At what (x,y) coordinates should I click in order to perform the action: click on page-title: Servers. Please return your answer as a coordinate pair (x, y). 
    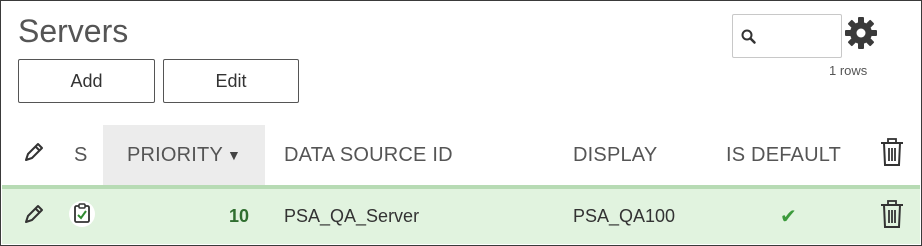
    Looking at the image, I should click on (73, 31).